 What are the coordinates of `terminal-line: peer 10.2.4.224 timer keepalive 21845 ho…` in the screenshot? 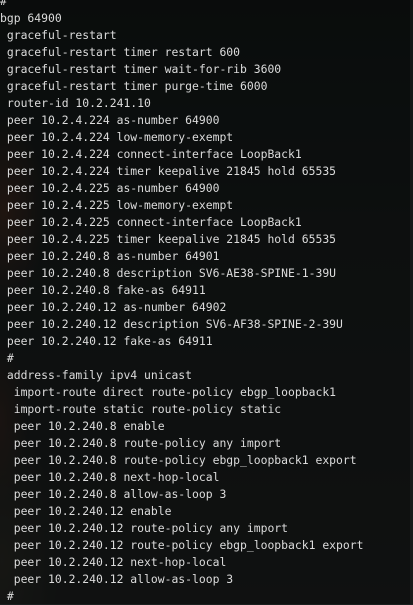 It's located at (168, 171).